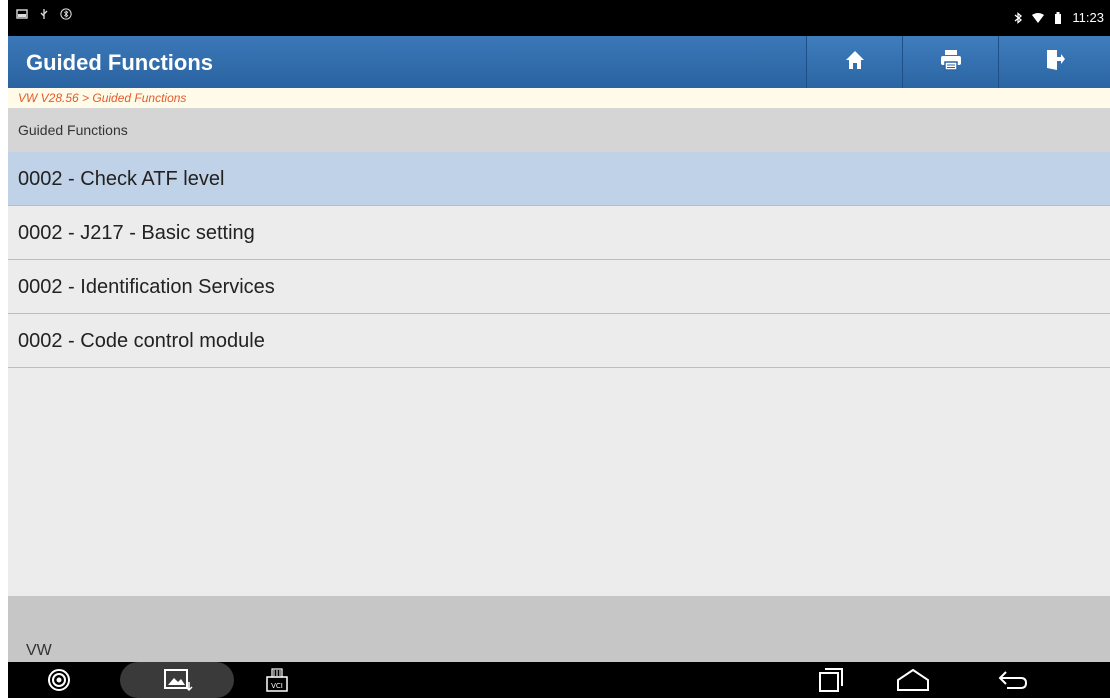 The width and height of the screenshot is (1110, 698). I want to click on section-header: Guided Functions, so click(559, 130).